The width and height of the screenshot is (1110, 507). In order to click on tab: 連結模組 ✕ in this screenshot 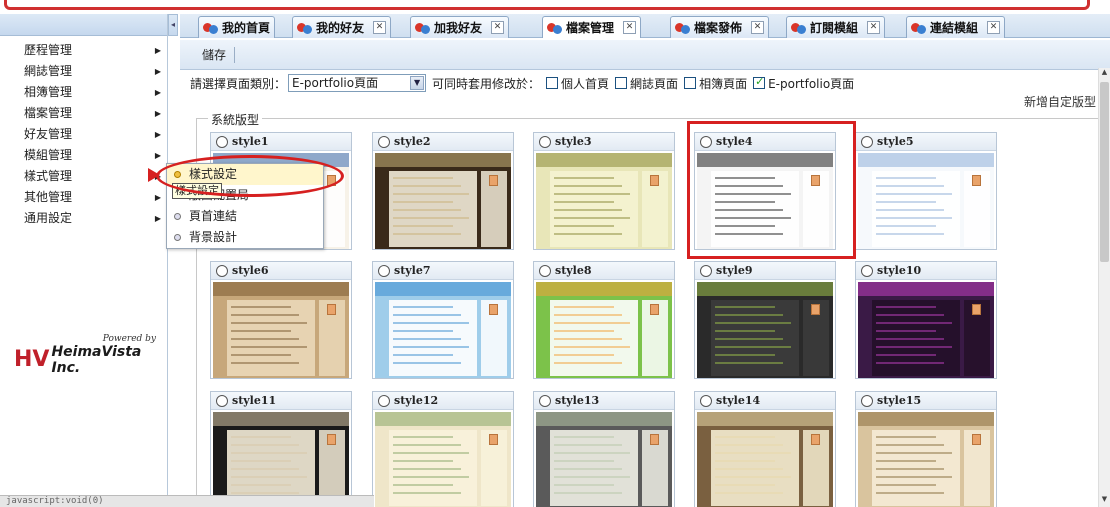, I will do `click(956, 27)`.